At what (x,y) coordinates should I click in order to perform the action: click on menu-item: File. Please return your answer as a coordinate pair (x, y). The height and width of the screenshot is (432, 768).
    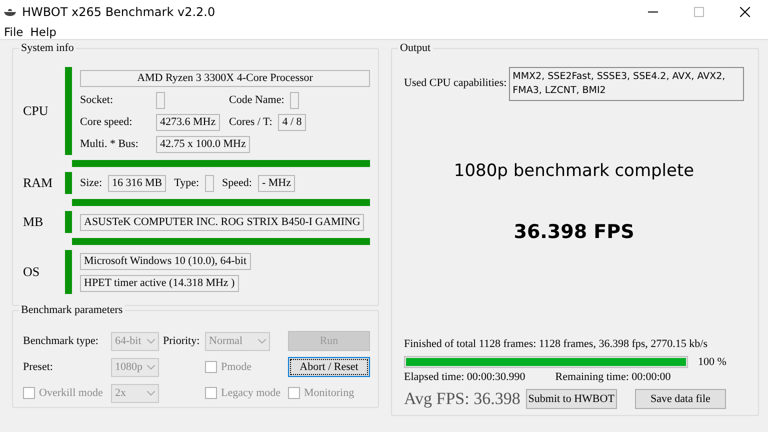
    Looking at the image, I should click on (13, 31).